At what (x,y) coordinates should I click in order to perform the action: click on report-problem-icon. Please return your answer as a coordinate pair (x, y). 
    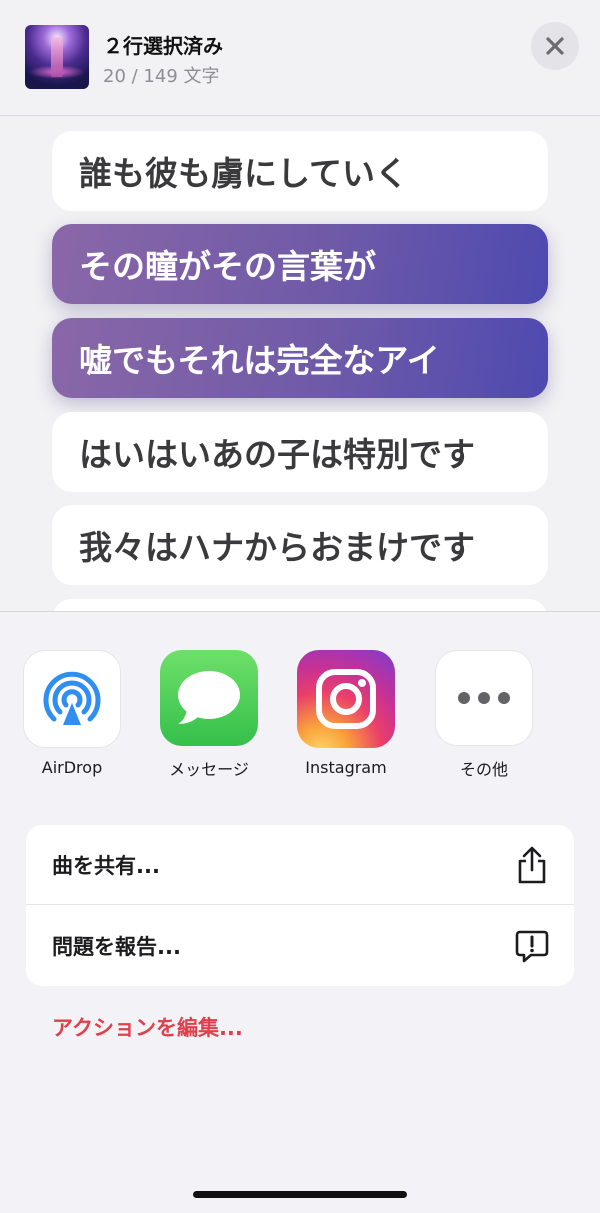
    Looking at the image, I should click on (532, 946).